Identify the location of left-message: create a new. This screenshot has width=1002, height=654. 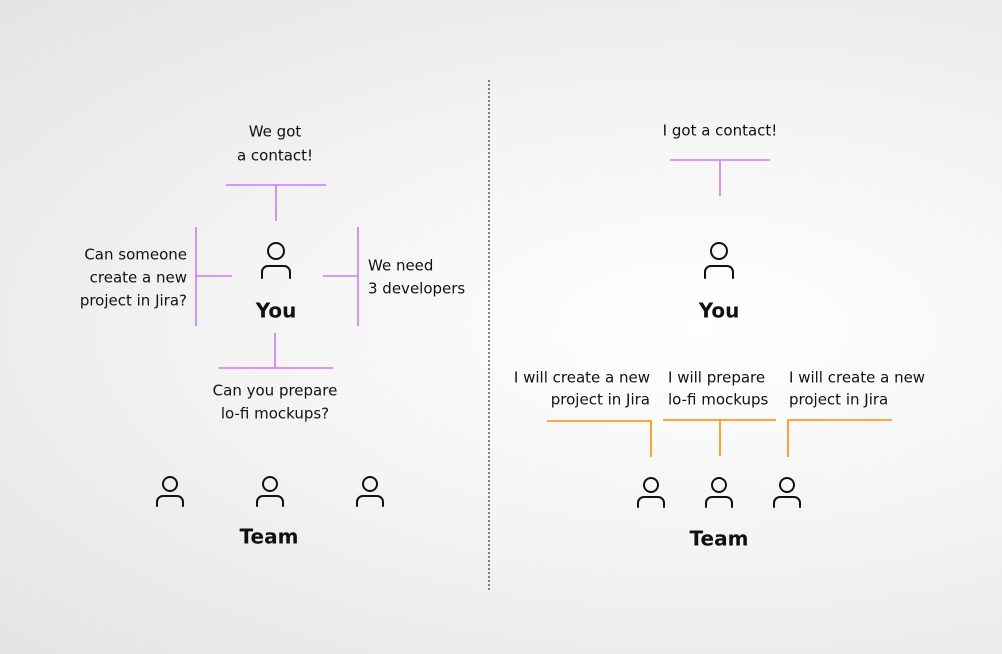
(138, 278).